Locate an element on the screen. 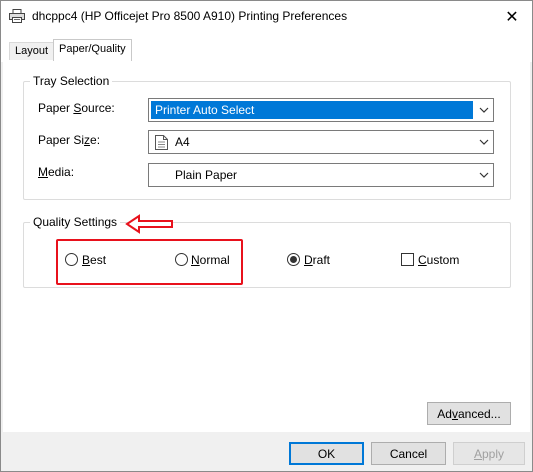 The height and width of the screenshot is (472, 533). tab-layout-label: Layout is located at coordinates (32, 51).